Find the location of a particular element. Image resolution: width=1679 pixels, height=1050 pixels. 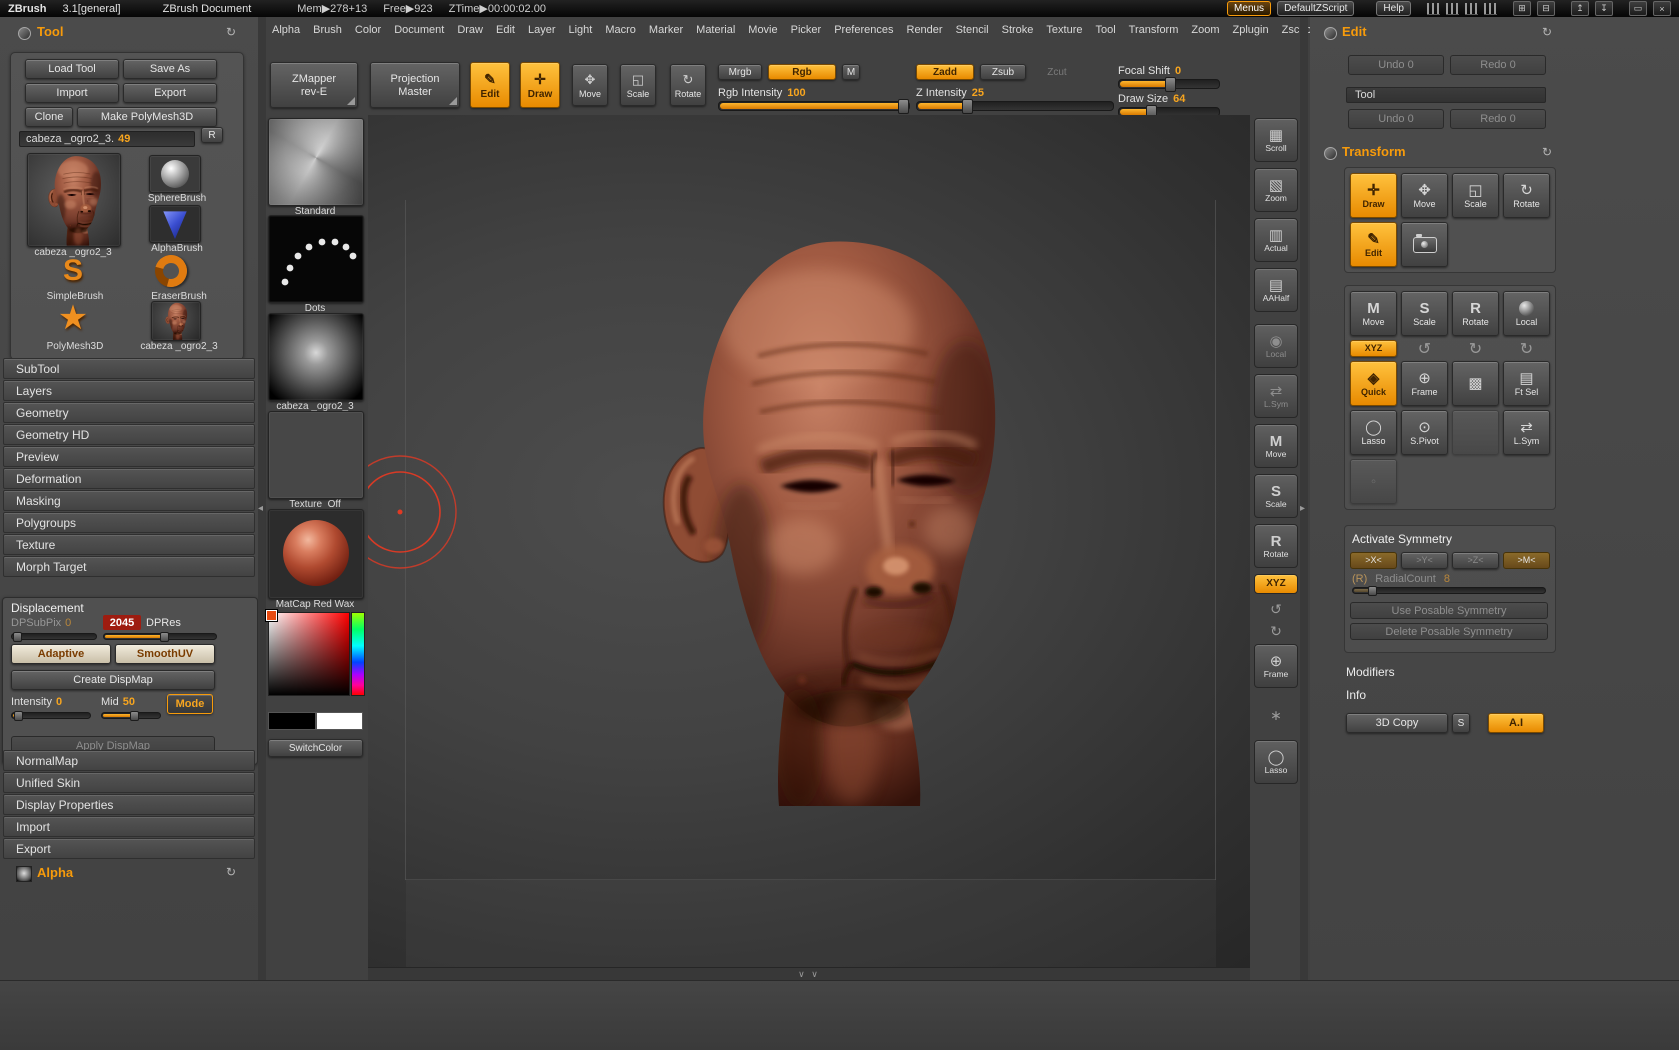

material-selector is located at coordinates (316, 554).